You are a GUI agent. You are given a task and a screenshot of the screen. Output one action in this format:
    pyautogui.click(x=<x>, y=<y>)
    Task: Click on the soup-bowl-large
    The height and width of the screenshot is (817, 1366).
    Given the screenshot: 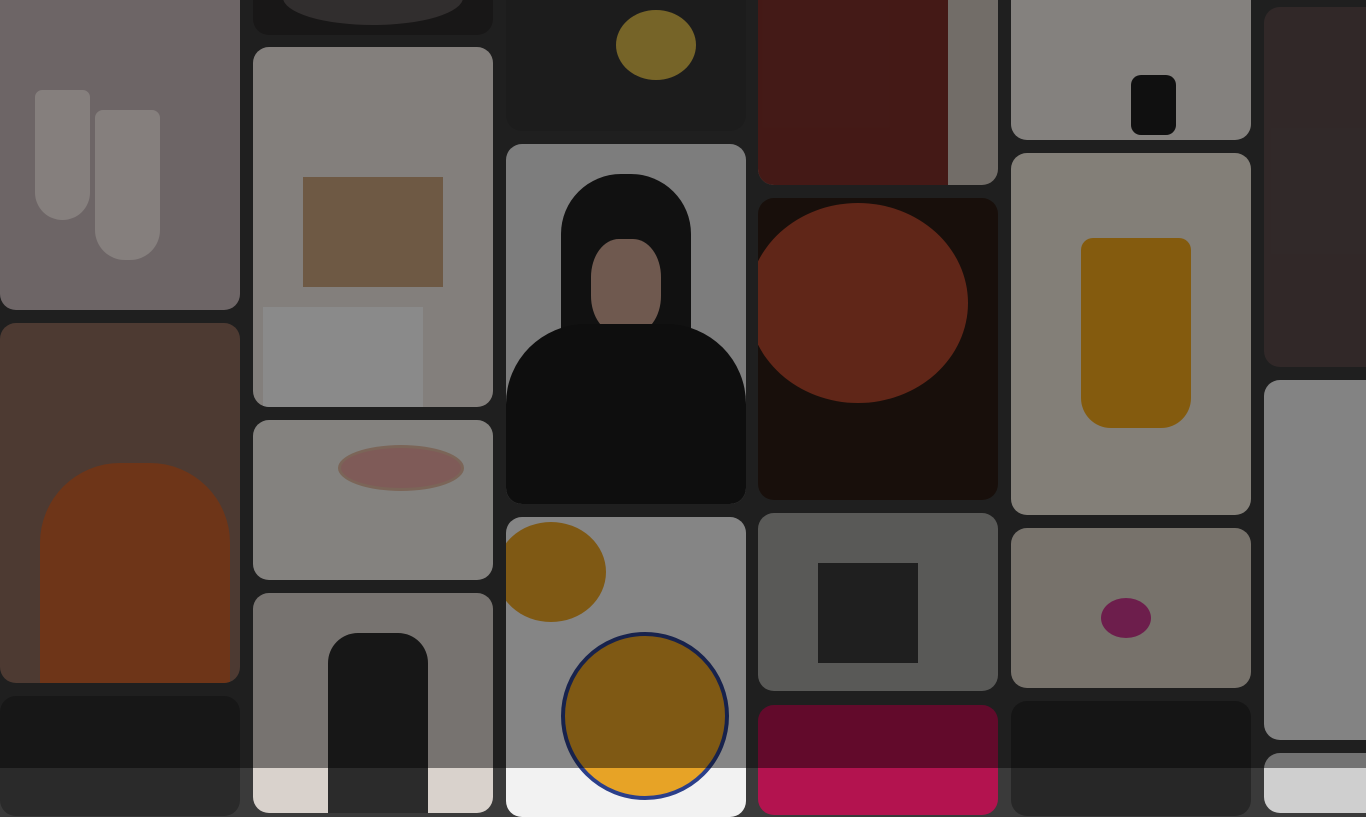 What is the action you would take?
    pyautogui.click(x=645, y=716)
    